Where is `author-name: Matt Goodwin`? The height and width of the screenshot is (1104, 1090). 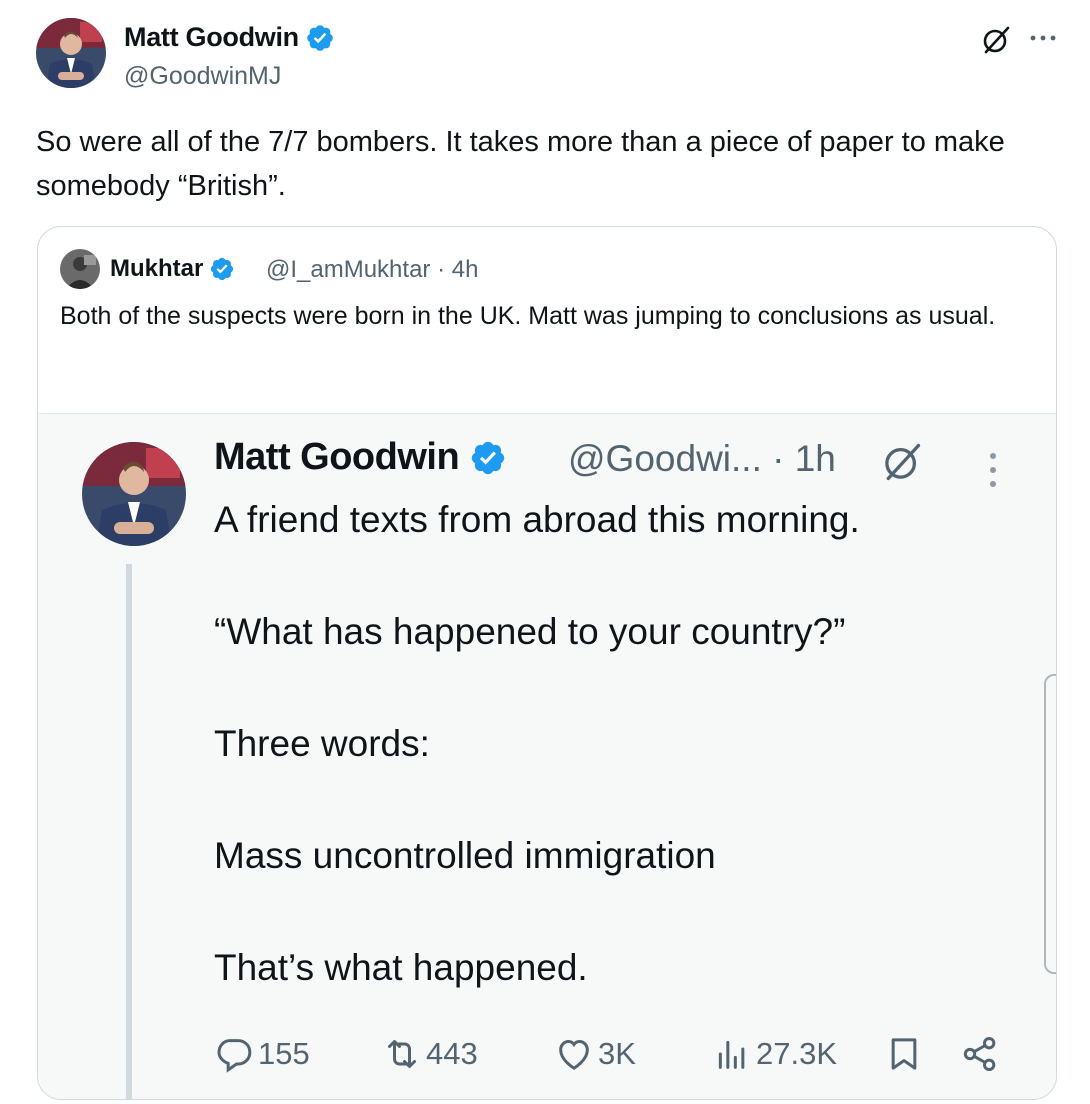
author-name: Matt Goodwin is located at coordinates (229, 37).